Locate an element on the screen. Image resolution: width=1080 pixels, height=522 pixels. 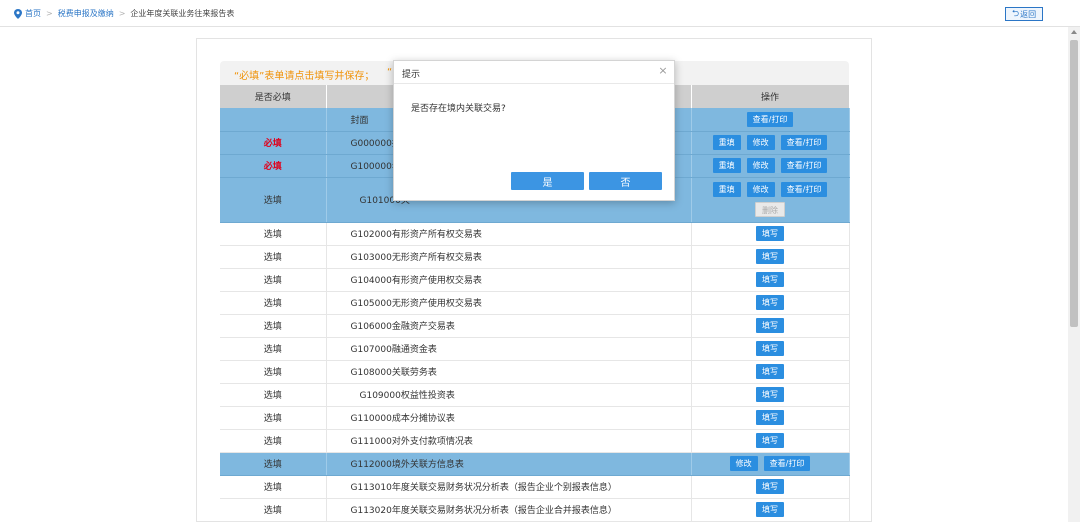
form-name-cell: G110000成本分摊协议表 is located at coordinates (509, 418).